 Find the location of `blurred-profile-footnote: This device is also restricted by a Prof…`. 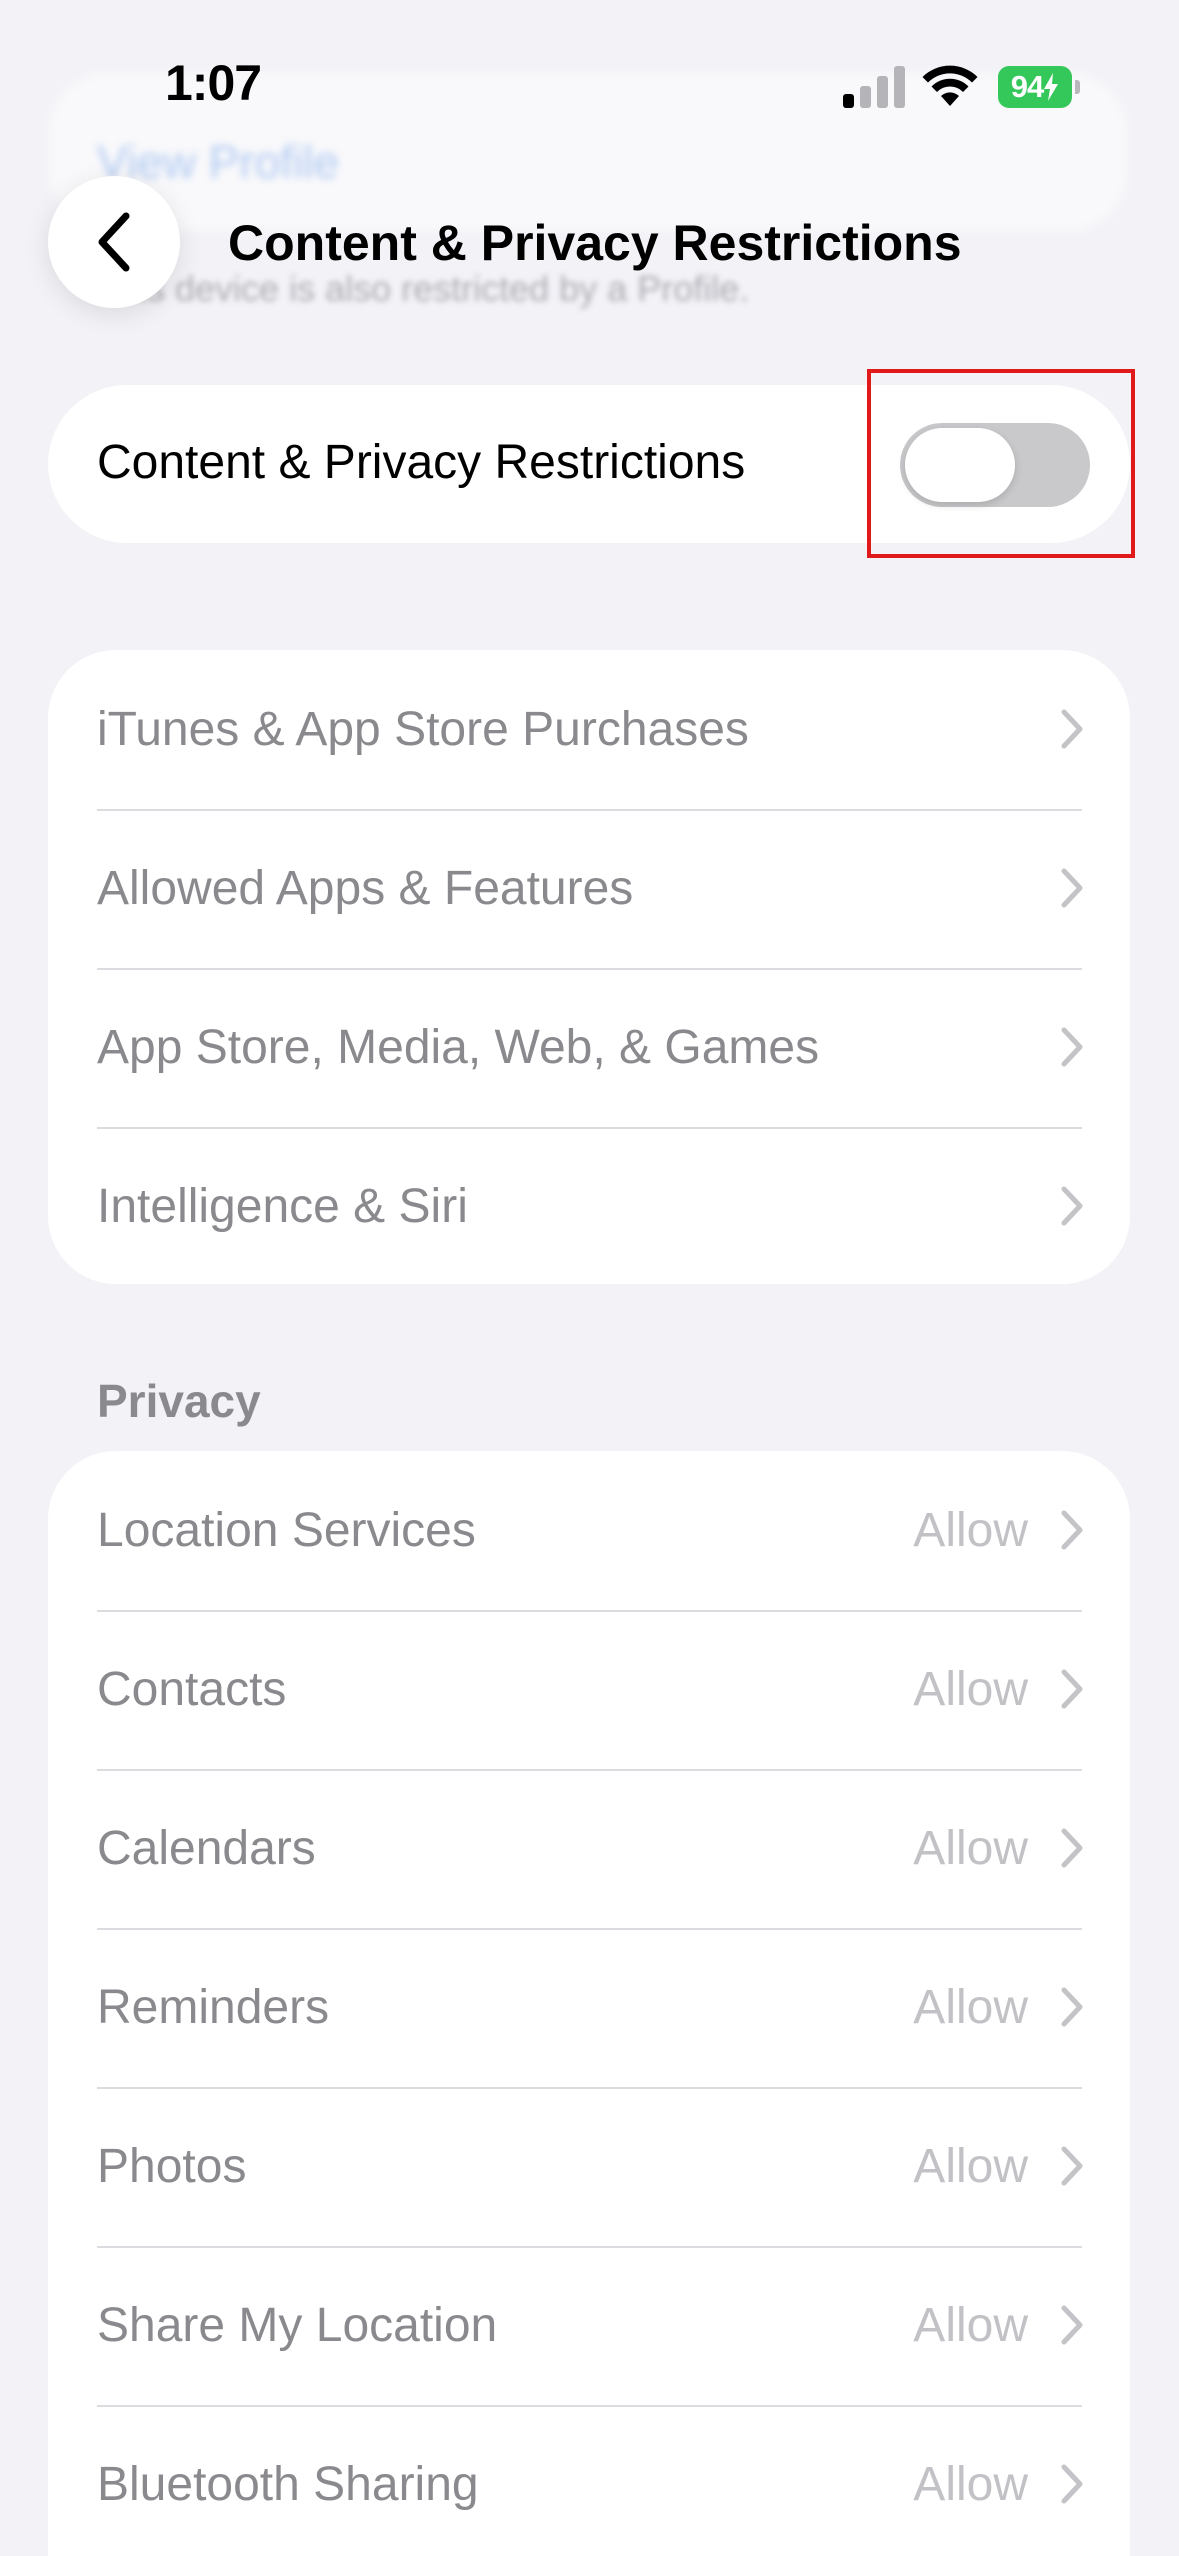

blurred-profile-footnote: This device is also restricted by a Prof… is located at coordinates (423, 288).